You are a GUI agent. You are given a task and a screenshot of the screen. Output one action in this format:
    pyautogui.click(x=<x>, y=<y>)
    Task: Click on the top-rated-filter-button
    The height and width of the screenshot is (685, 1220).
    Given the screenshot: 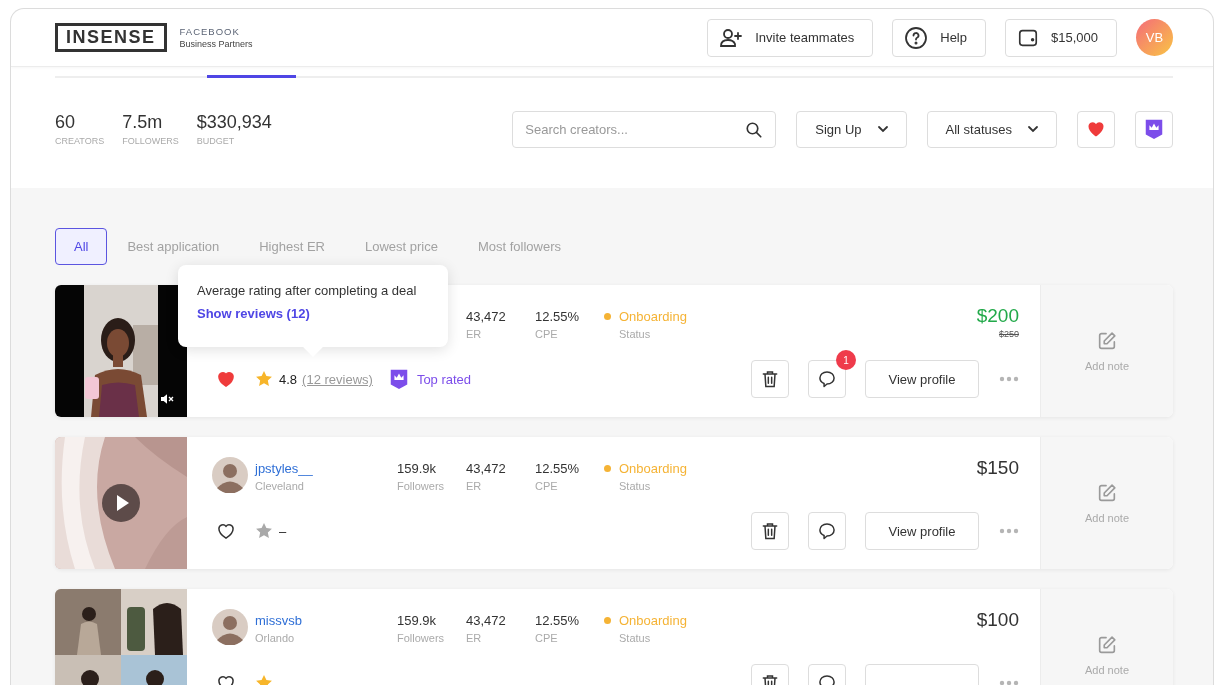 What is the action you would take?
    pyautogui.click(x=1154, y=129)
    